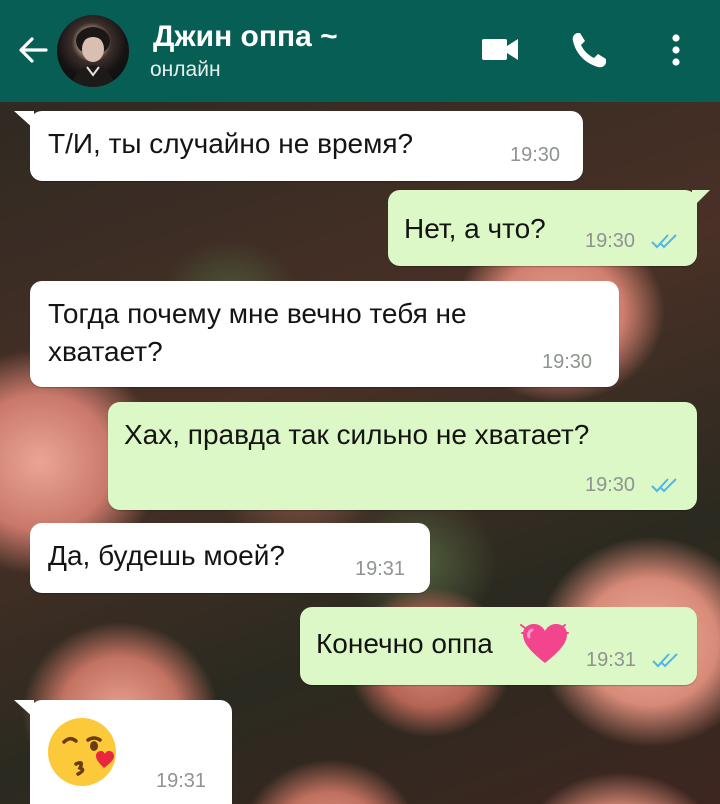 The image size is (720, 804). Describe the element at coordinates (185, 69) in the screenshot. I see `contact-status: онлайн` at that location.